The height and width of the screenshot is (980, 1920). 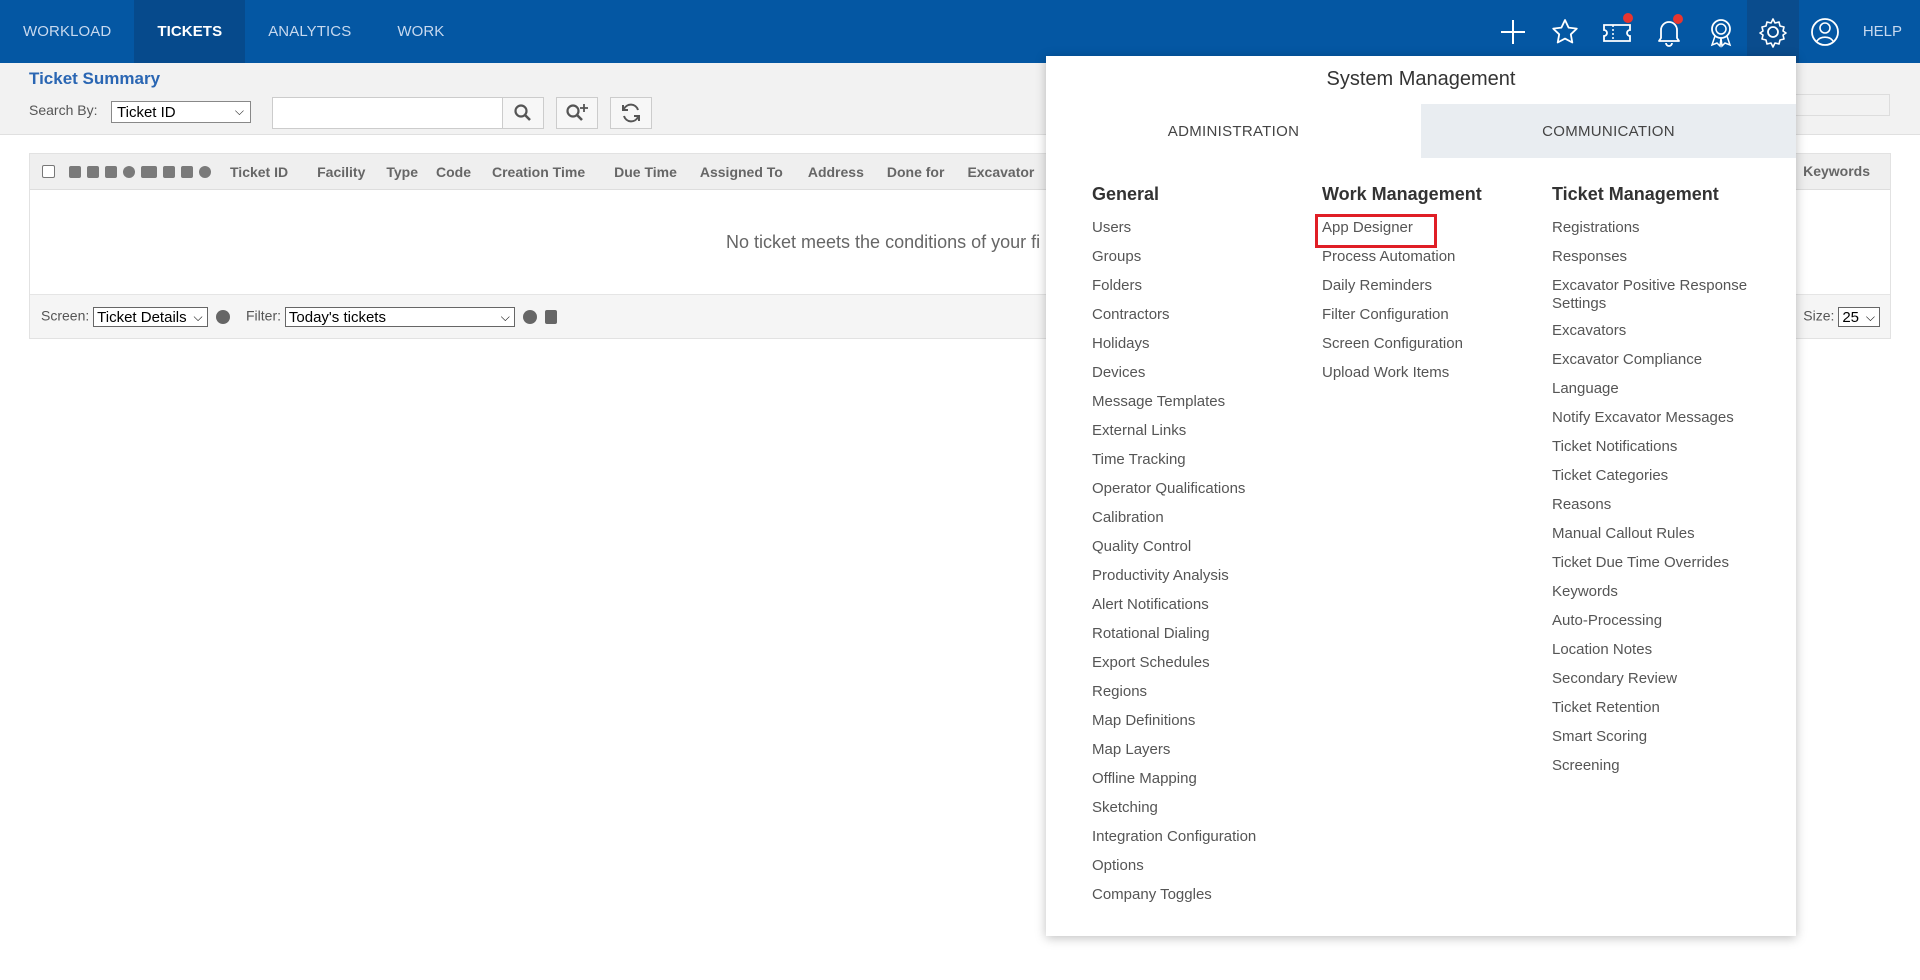 What do you see at coordinates (550, 317) in the screenshot?
I see `filter-clear-icon` at bounding box center [550, 317].